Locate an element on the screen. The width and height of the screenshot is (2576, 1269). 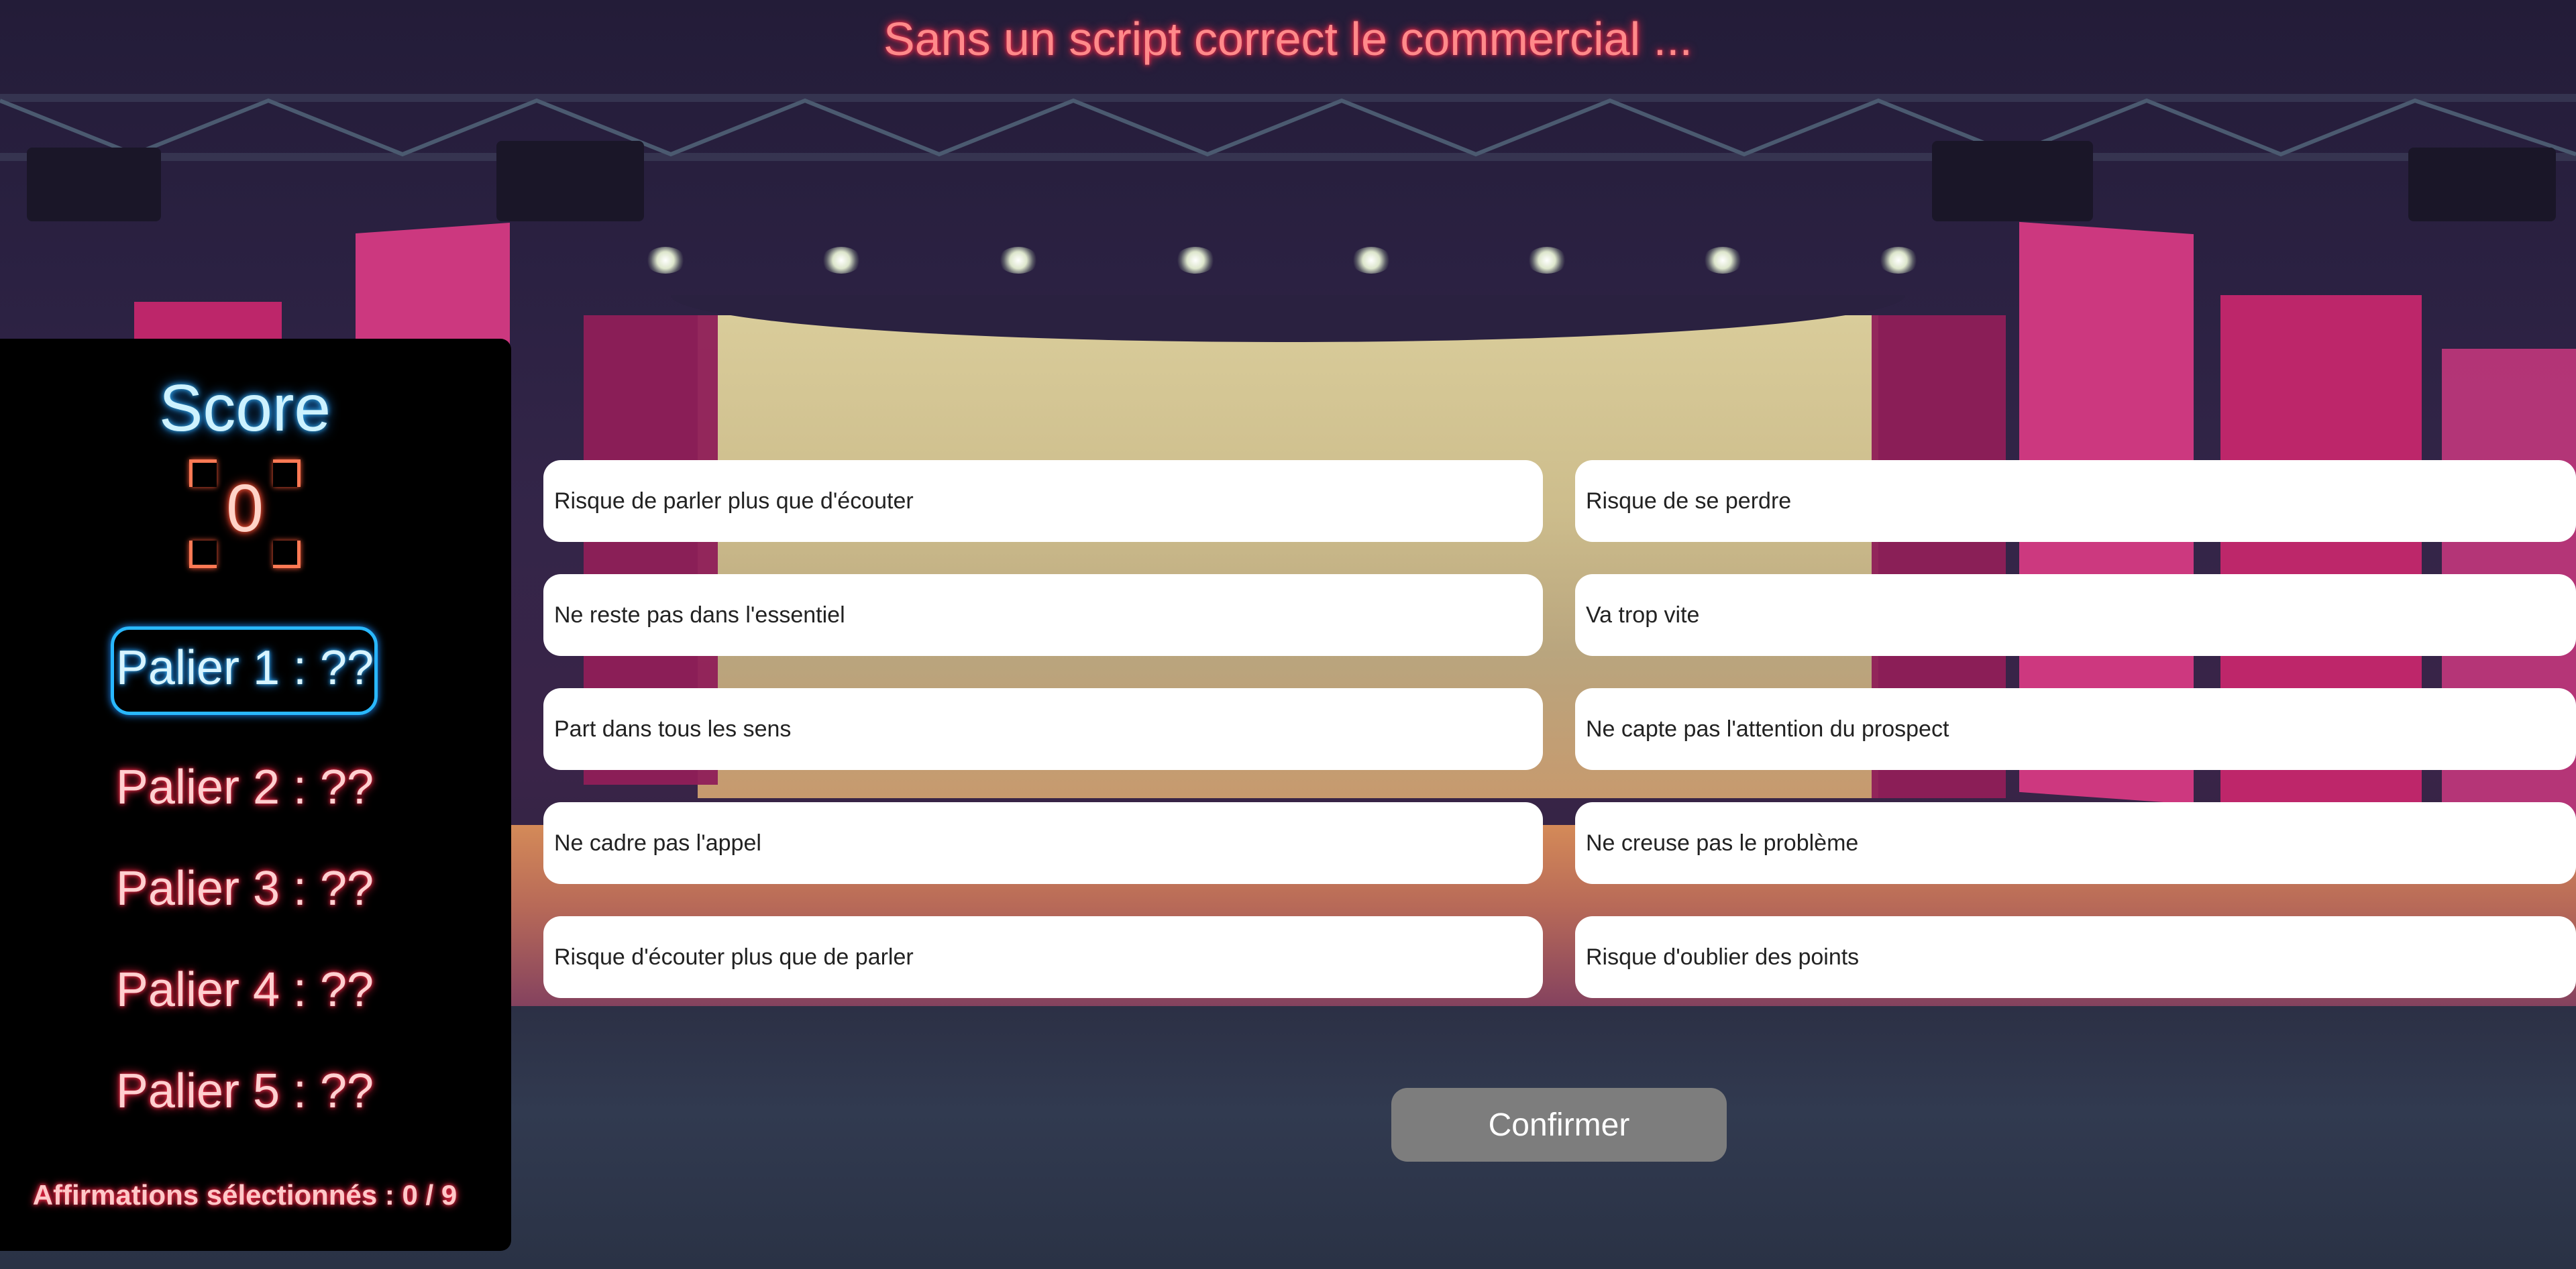
answer-option: Ne capte pas l'attention du prospect is located at coordinates (2075, 729).